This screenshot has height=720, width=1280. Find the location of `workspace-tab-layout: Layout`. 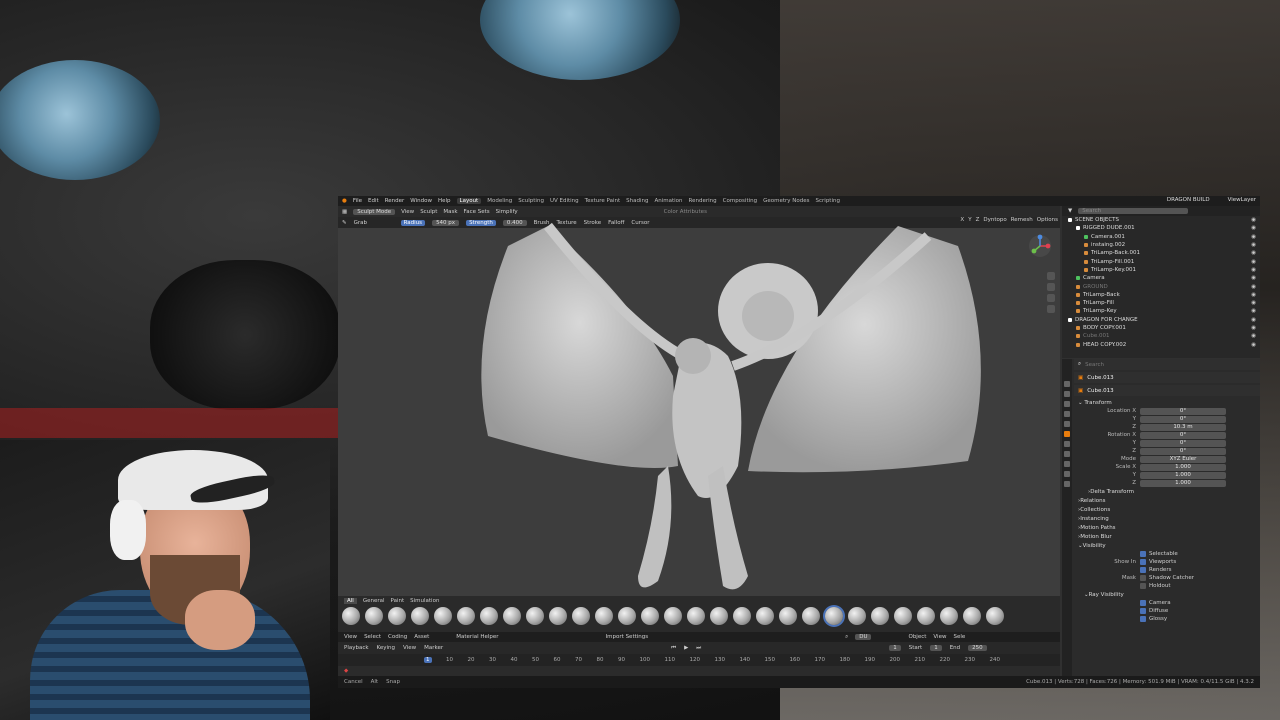

workspace-tab-layout: Layout is located at coordinates (469, 201).